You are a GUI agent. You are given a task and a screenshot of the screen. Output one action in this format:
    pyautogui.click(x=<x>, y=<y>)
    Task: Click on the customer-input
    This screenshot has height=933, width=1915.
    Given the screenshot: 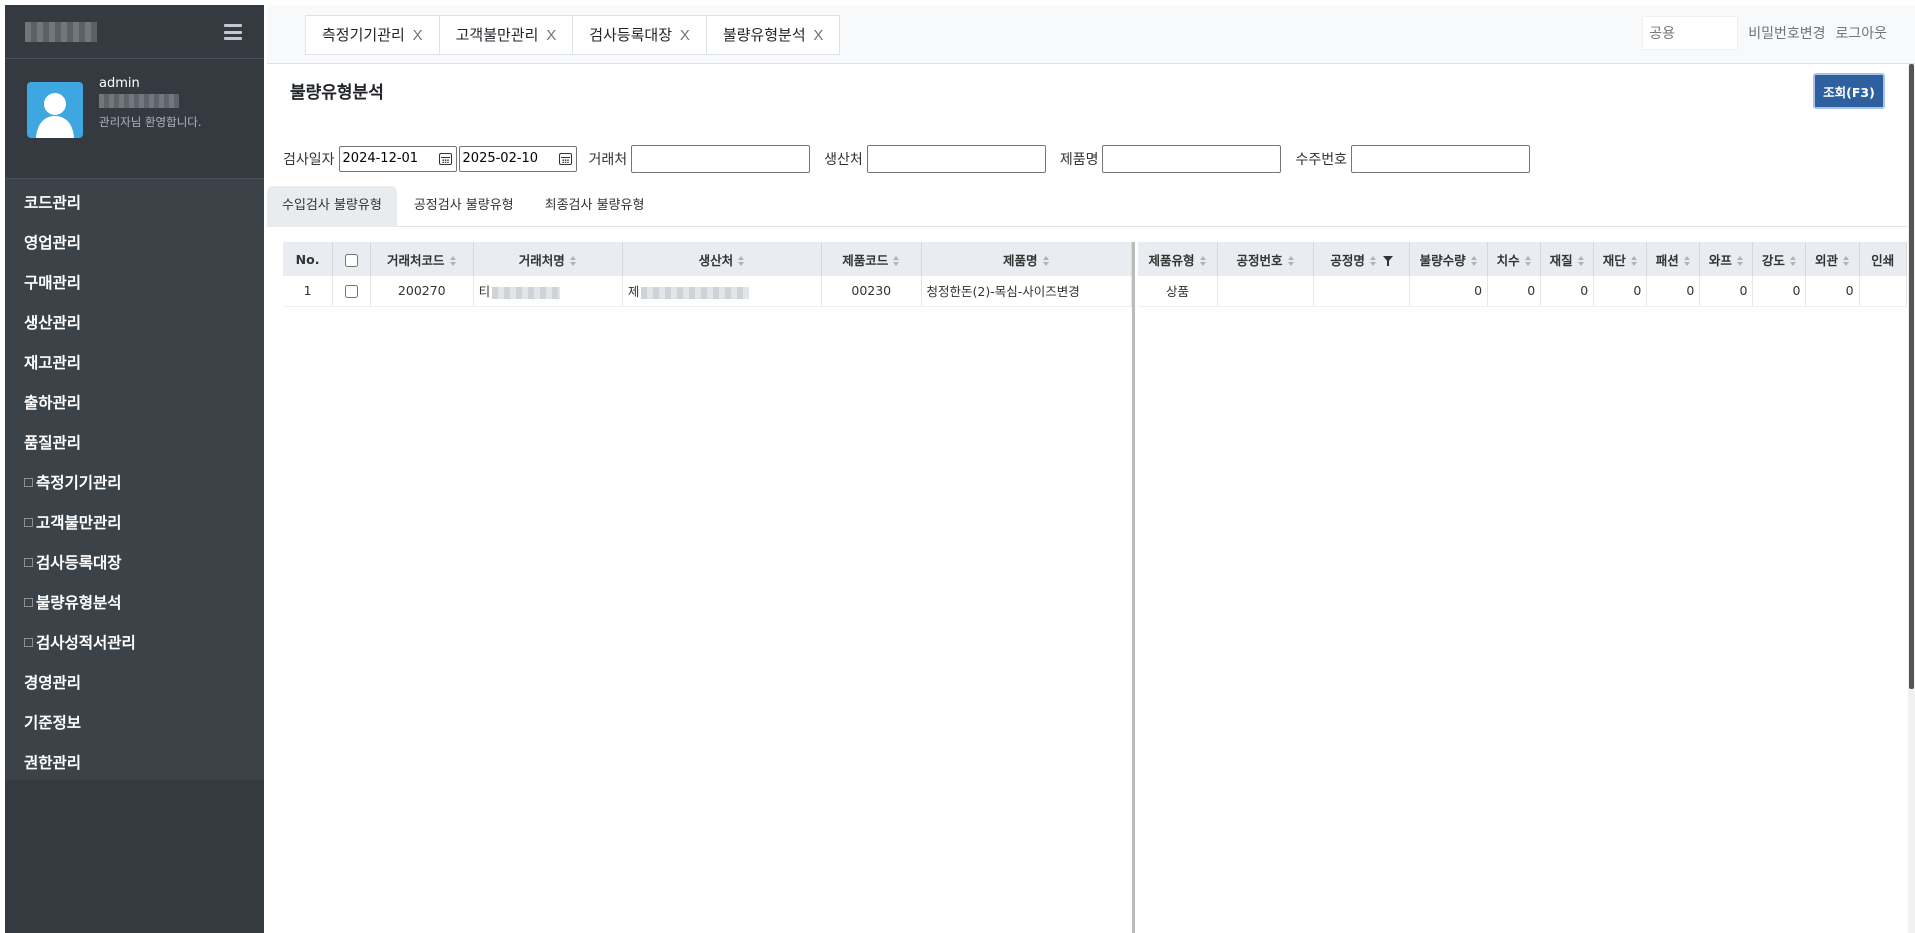 What is the action you would take?
    pyautogui.click(x=721, y=159)
    